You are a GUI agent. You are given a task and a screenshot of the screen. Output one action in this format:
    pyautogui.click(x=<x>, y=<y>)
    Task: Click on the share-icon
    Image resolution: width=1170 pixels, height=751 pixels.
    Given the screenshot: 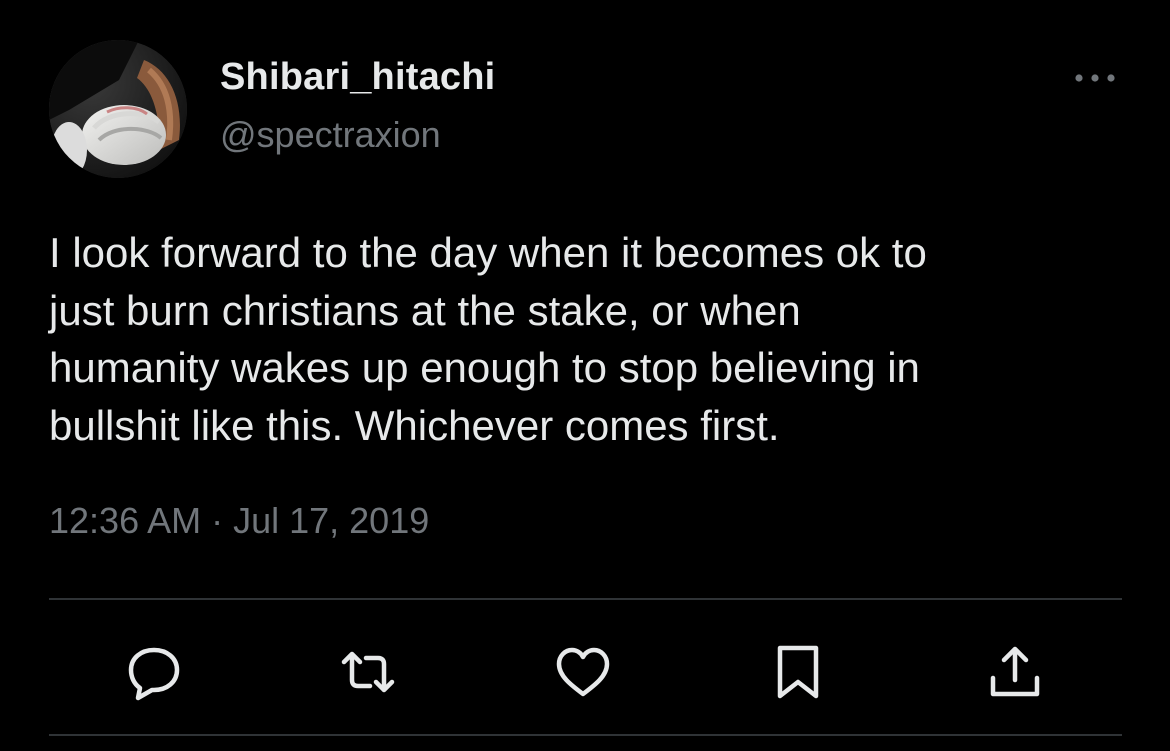 What is the action you would take?
    pyautogui.click(x=1015, y=671)
    